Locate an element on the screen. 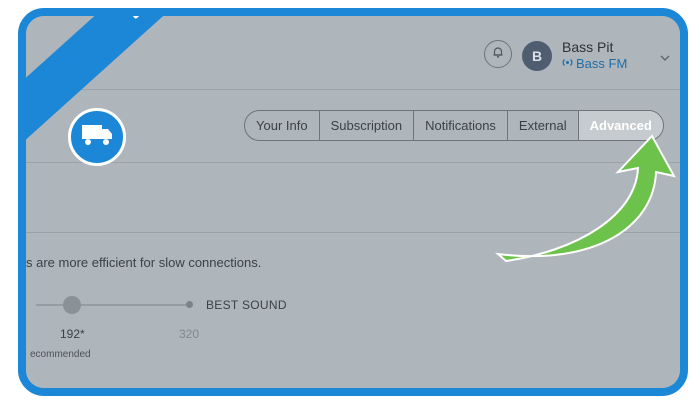  slider-end-marker is located at coordinates (189, 304).